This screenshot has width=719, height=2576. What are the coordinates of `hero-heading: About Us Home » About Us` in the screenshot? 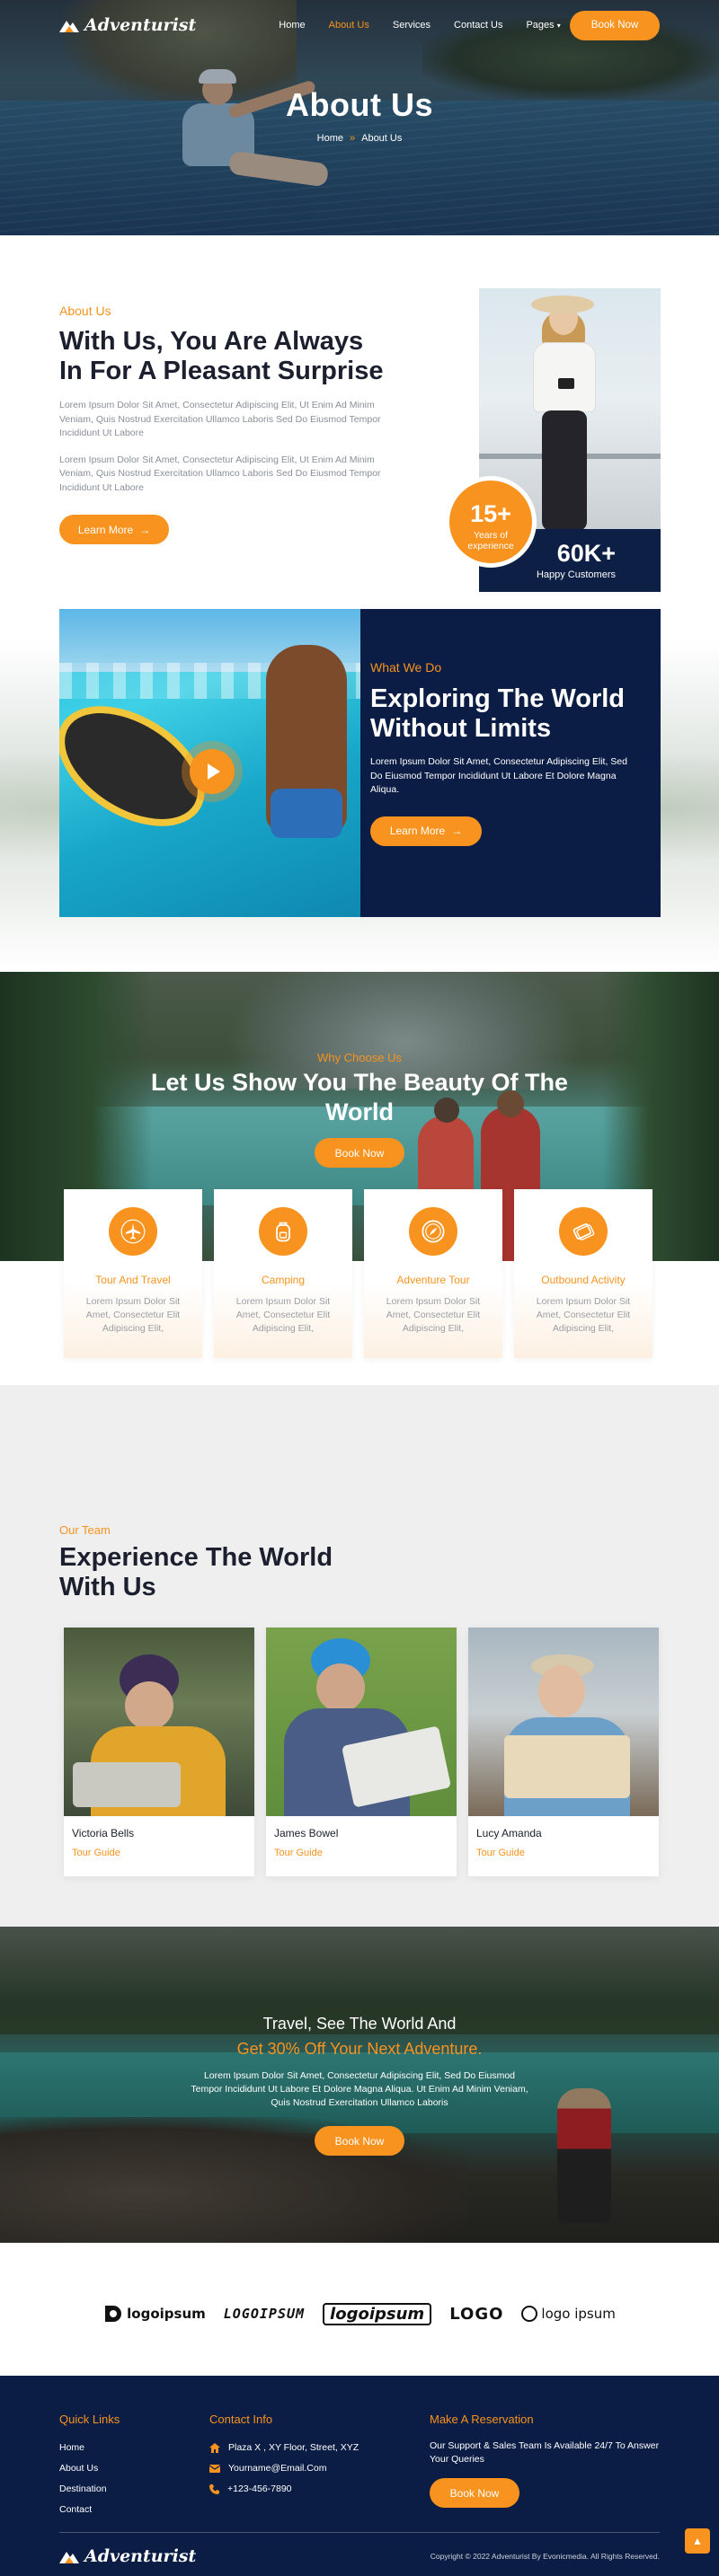 It's located at (359, 115).